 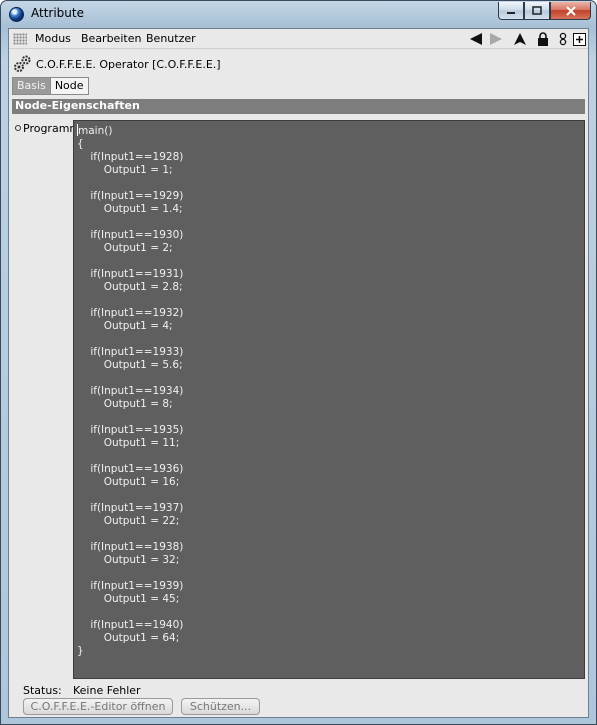 What do you see at coordinates (53, 38) in the screenshot?
I see `menu-modus: Modus` at bounding box center [53, 38].